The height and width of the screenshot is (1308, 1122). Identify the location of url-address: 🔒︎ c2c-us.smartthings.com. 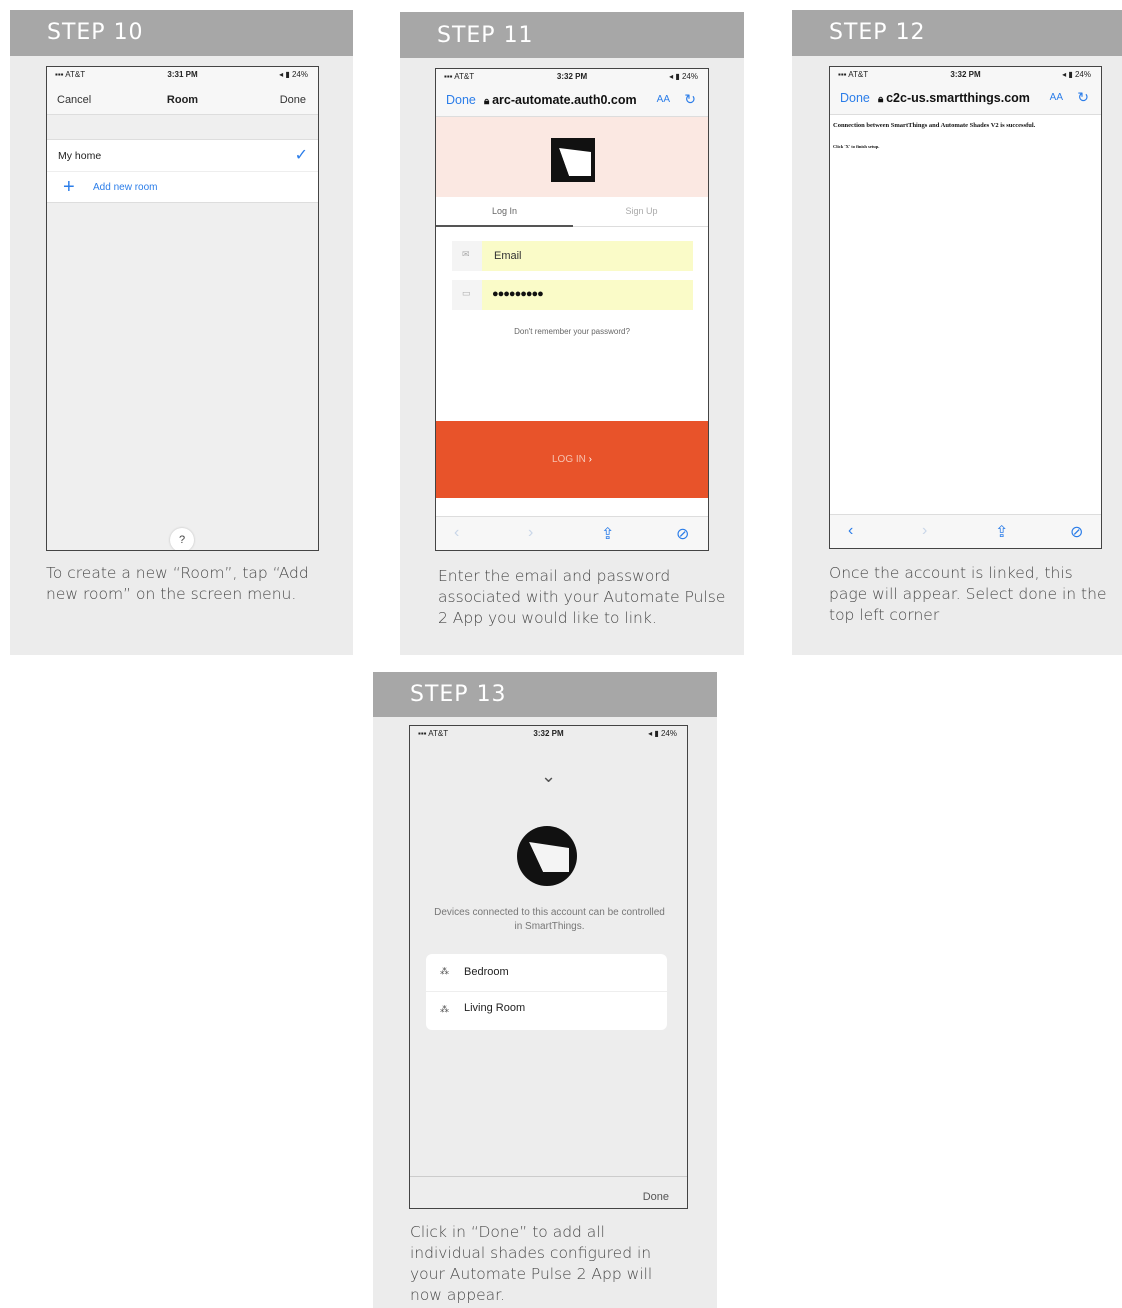
(954, 98).